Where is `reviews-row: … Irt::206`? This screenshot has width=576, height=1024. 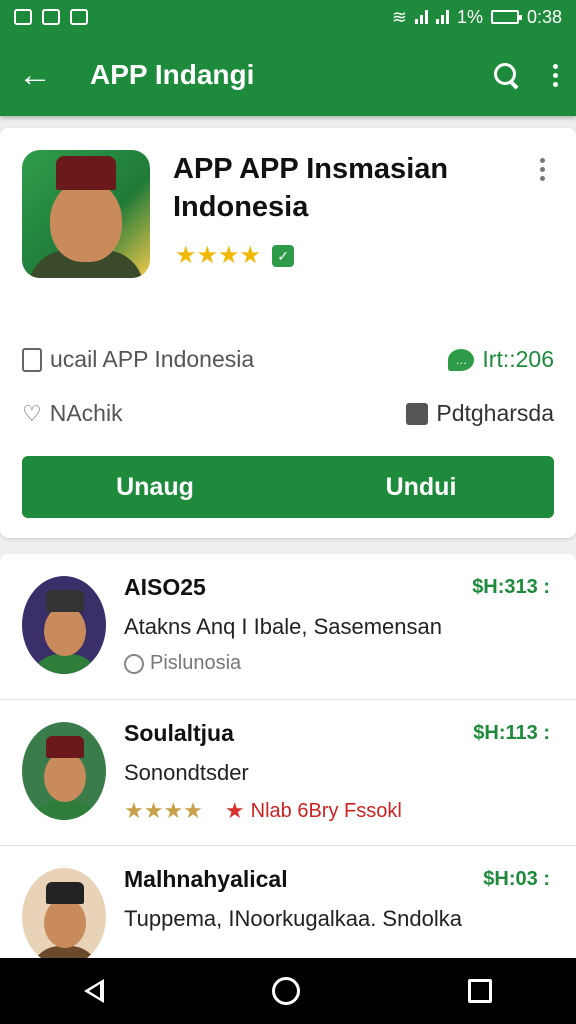 reviews-row: … Irt::206 is located at coordinates (501, 359).